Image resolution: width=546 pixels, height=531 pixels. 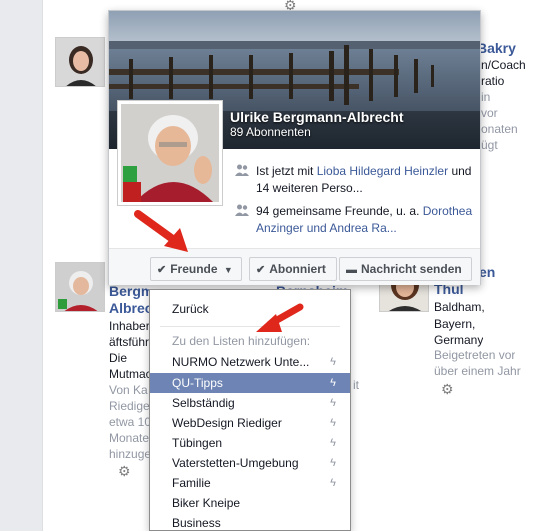 What do you see at coordinates (129, 454) in the screenshot?
I see `friend-info-line: hinzuge` at bounding box center [129, 454].